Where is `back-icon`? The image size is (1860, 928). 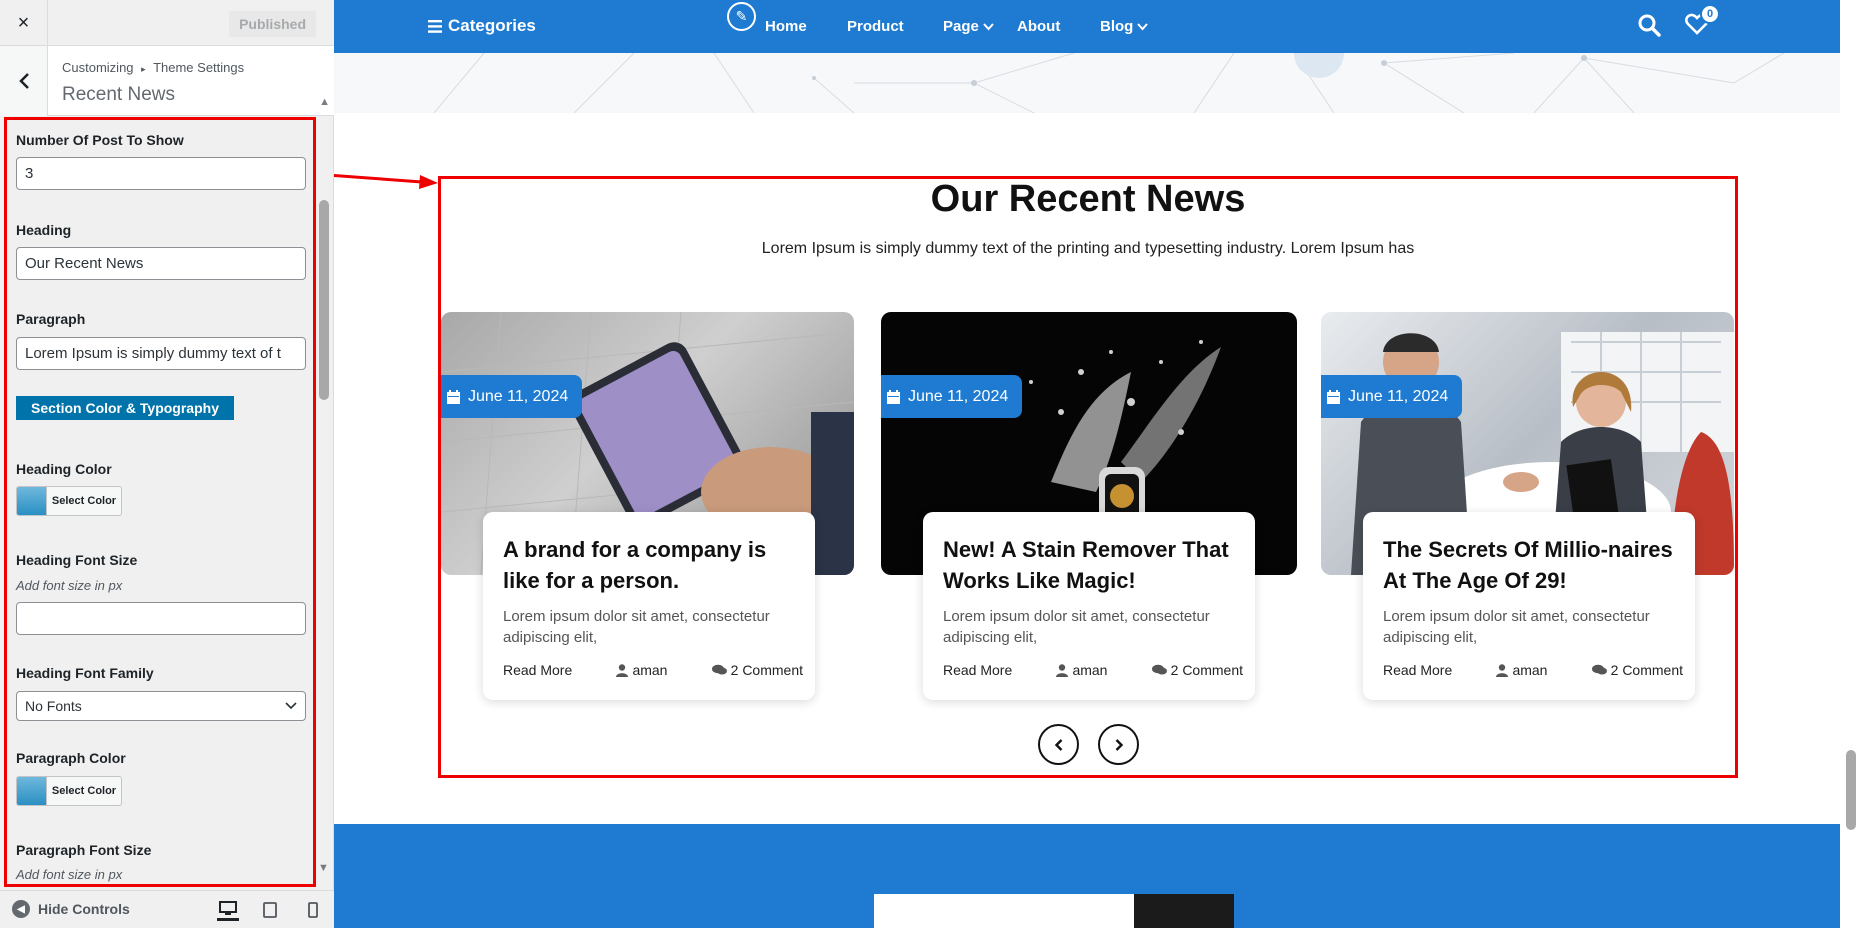
back-icon is located at coordinates (24, 81).